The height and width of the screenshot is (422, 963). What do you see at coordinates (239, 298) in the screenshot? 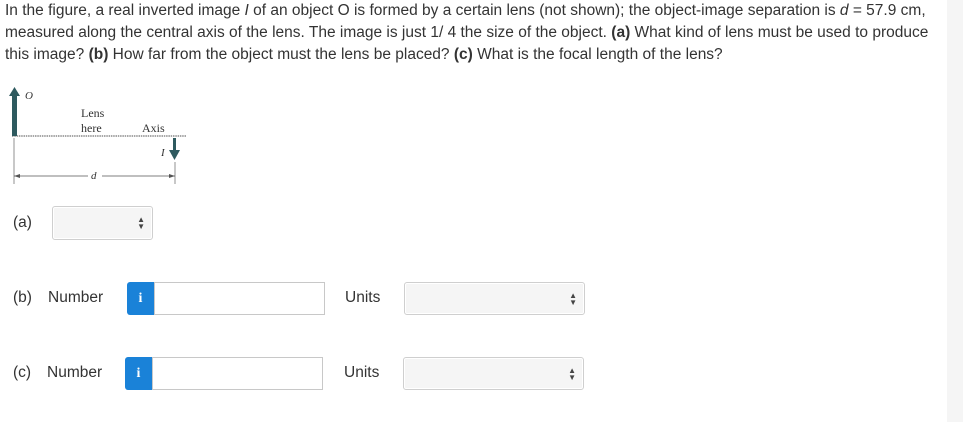
I see `part-b-number-input` at bounding box center [239, 298].